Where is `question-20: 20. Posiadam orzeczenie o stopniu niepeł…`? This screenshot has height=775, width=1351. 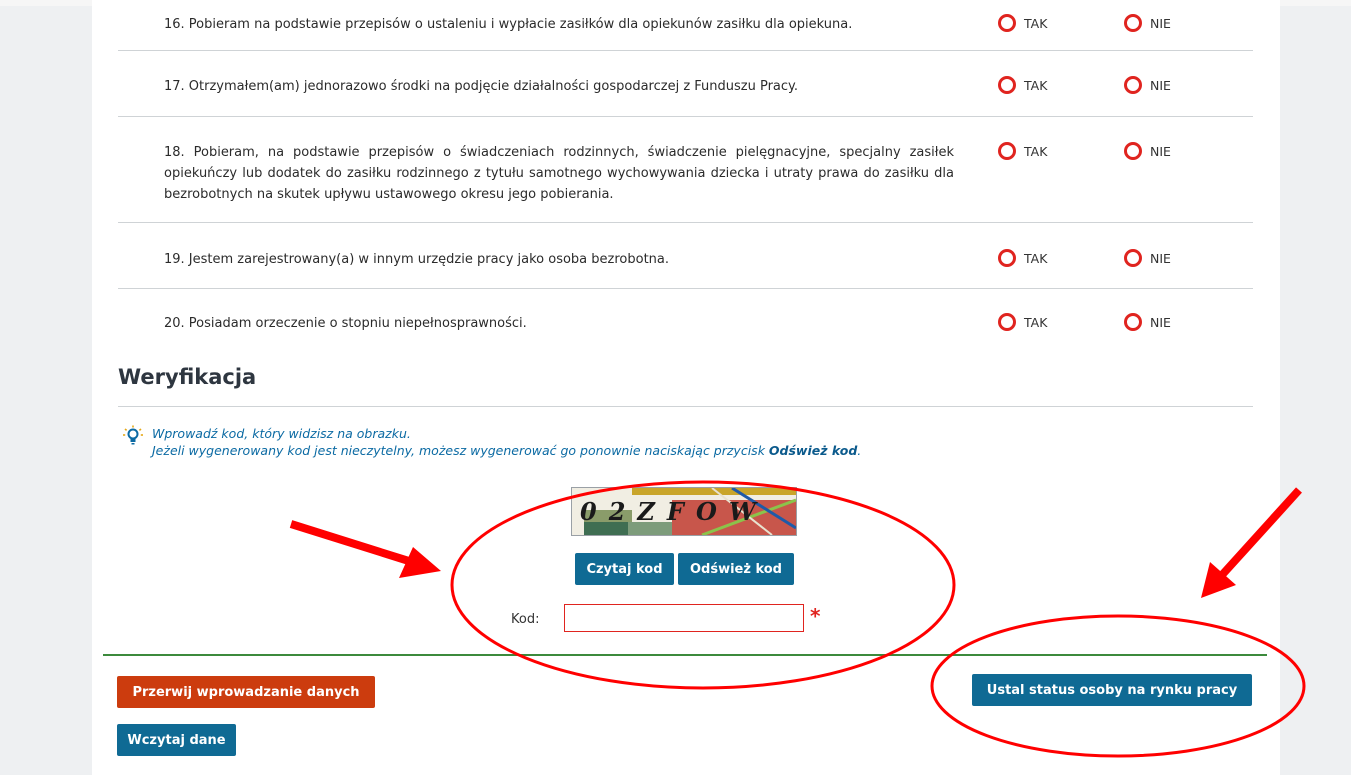
question-20: 20. Posiadam orzeczenie o stopniu niepeł… is located at coordinates (564, 323).